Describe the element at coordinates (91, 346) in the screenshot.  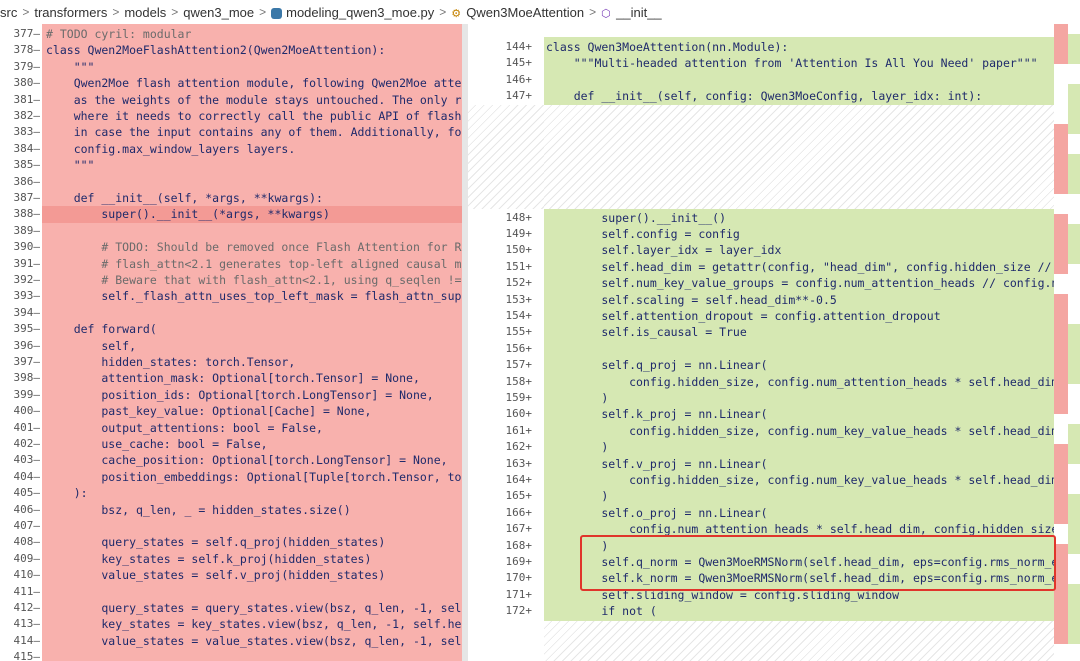
I see `code-line: self,` at that location.